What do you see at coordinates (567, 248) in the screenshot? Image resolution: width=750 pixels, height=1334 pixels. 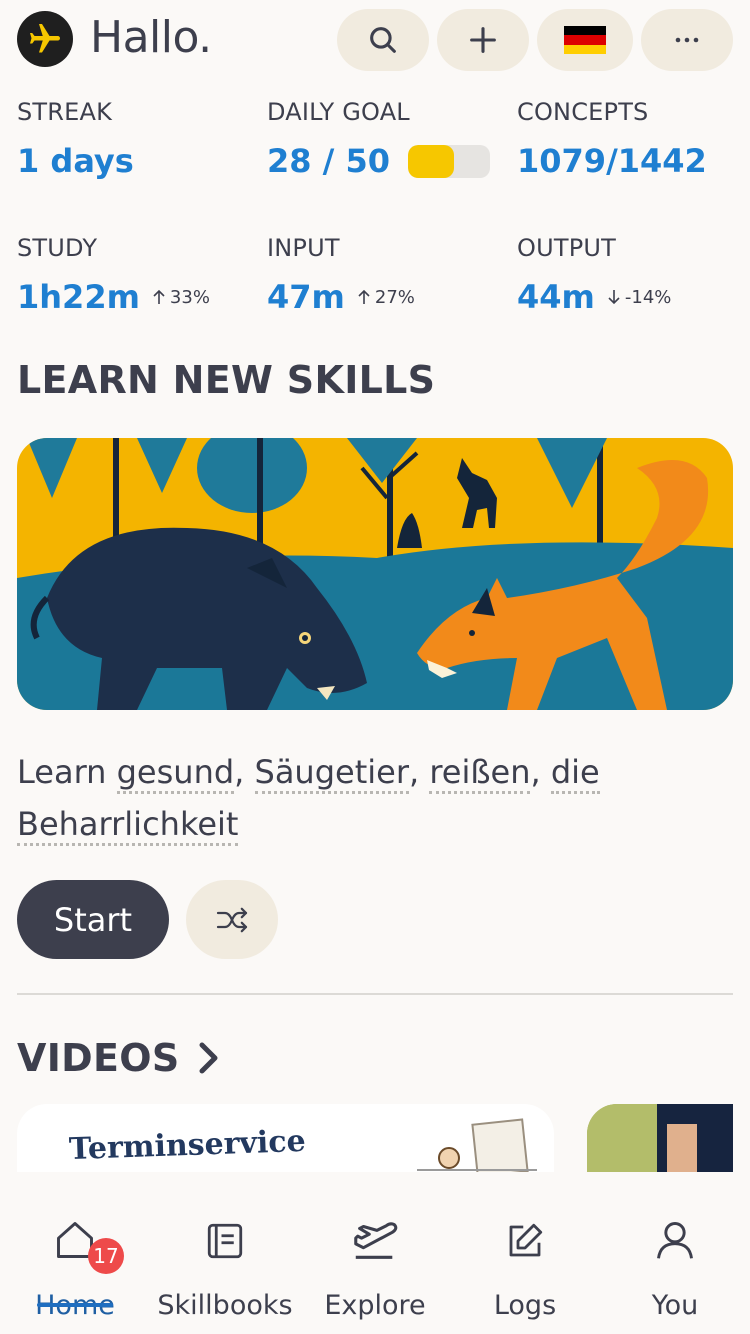 I see `stat-label: OUTPUT` at bounding box center [567, 248].